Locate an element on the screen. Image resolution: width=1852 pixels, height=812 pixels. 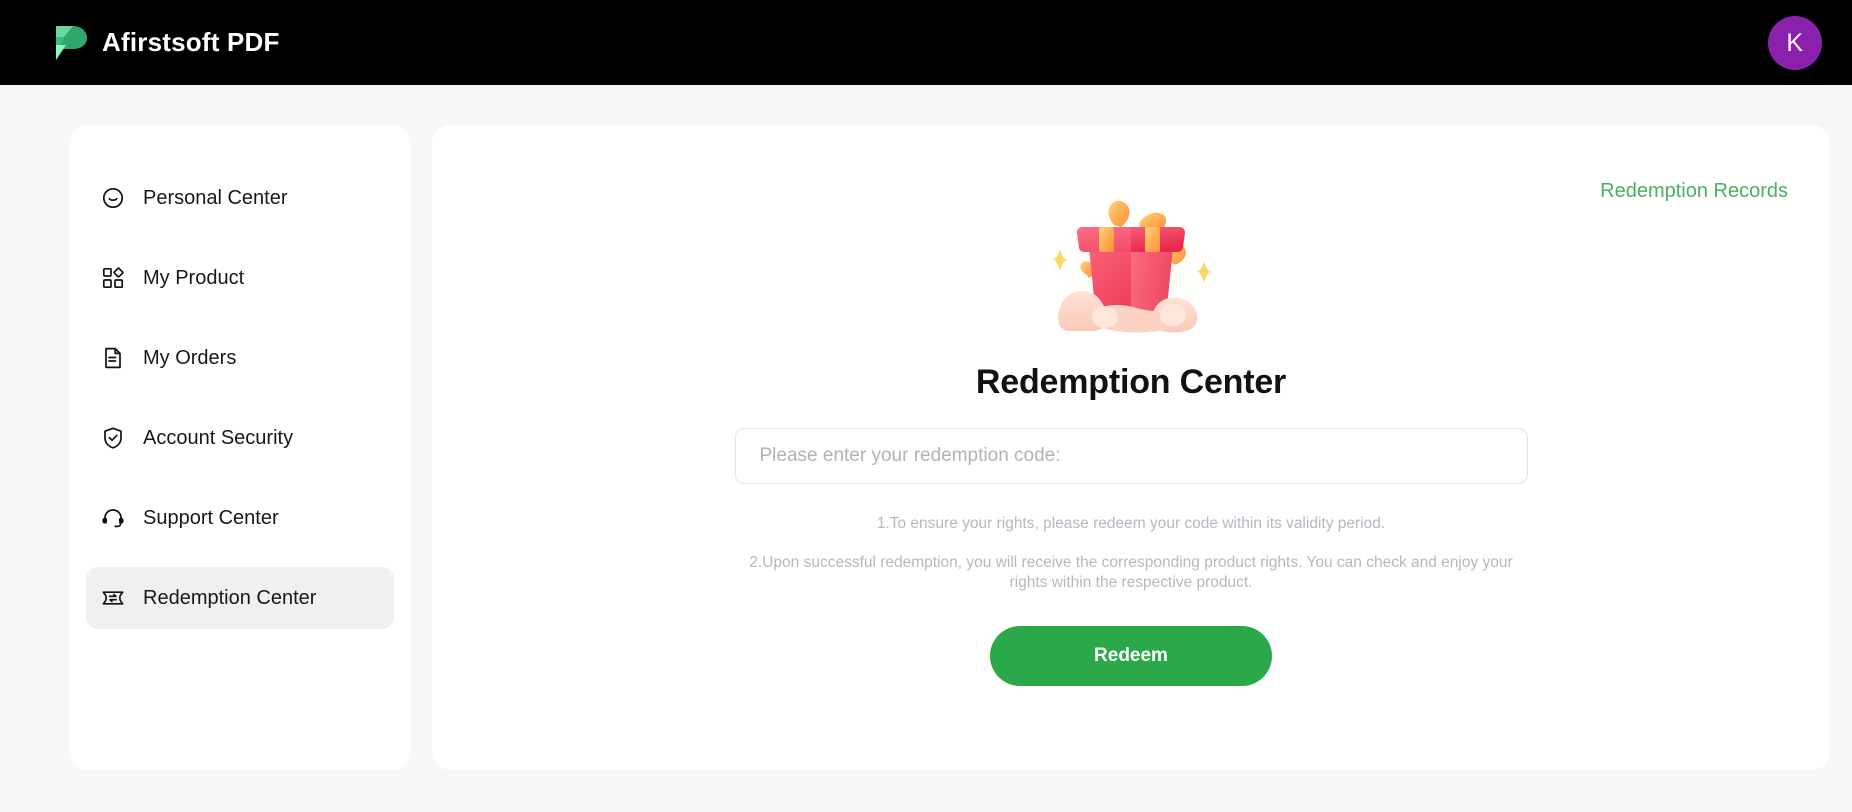
sidebar-item-redemption-center: Redemption Center is located at coordinates (240, 598).